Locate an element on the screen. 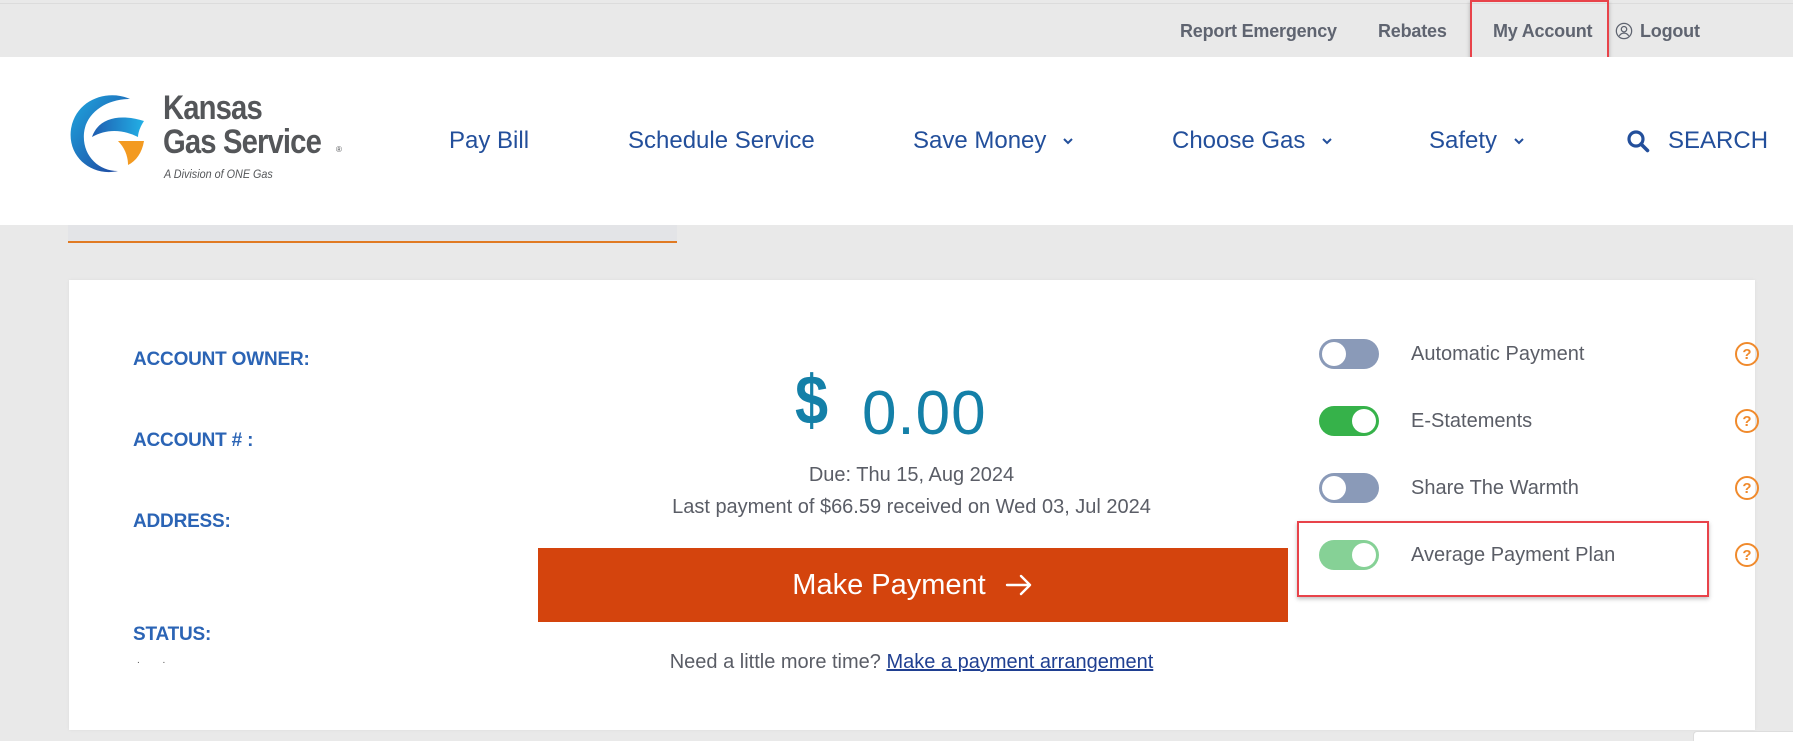 Image resolution: width=1793 pixels, height=741 pixels. share-the-warmth-label: Share The Warmth is located at coordinates (1495, 487).